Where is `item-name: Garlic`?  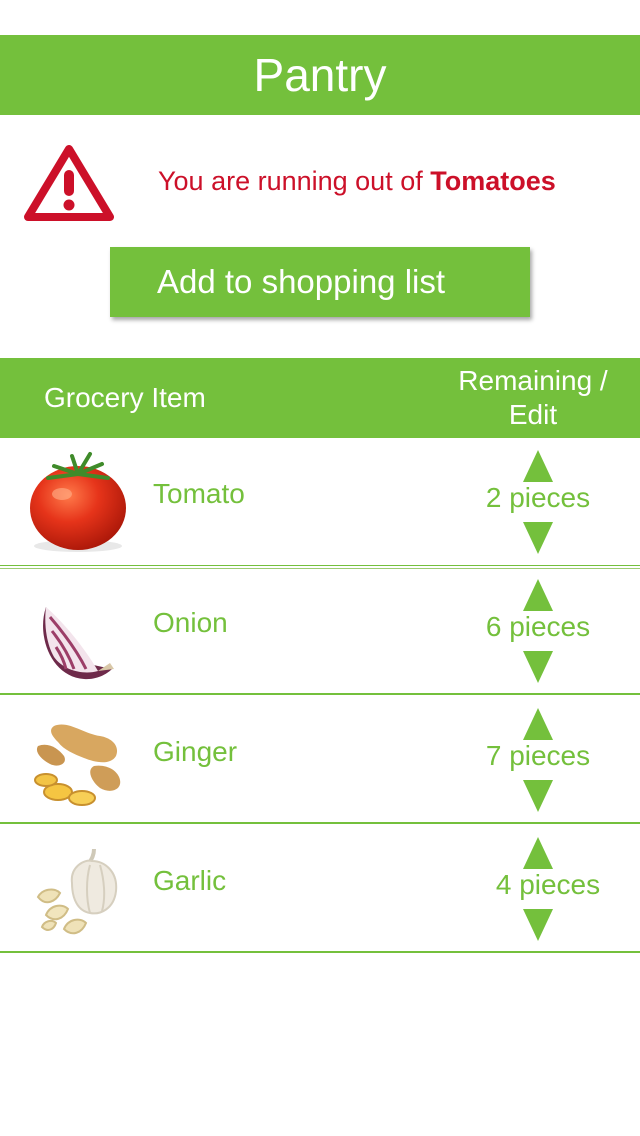 item-name: Garlic is located at coordinates (190, 880).